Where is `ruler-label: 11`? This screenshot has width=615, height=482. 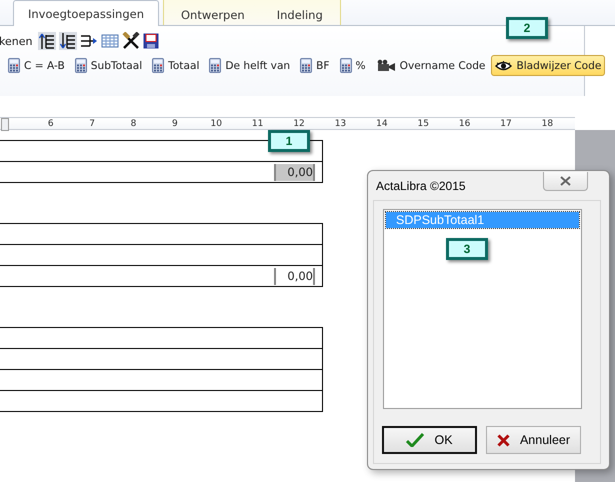
ruler-label: 11 is located at coordinates (257, 123).